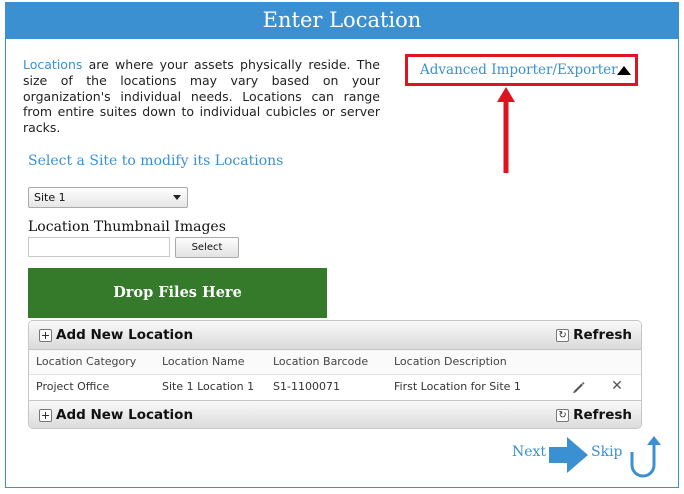 Image resolution: width=684 pixels, height=494 pixels. What do you see at coordinates (73, 386) in the screenshot?
I see `cell-category: Project Office` at bounding box center [73, 386].